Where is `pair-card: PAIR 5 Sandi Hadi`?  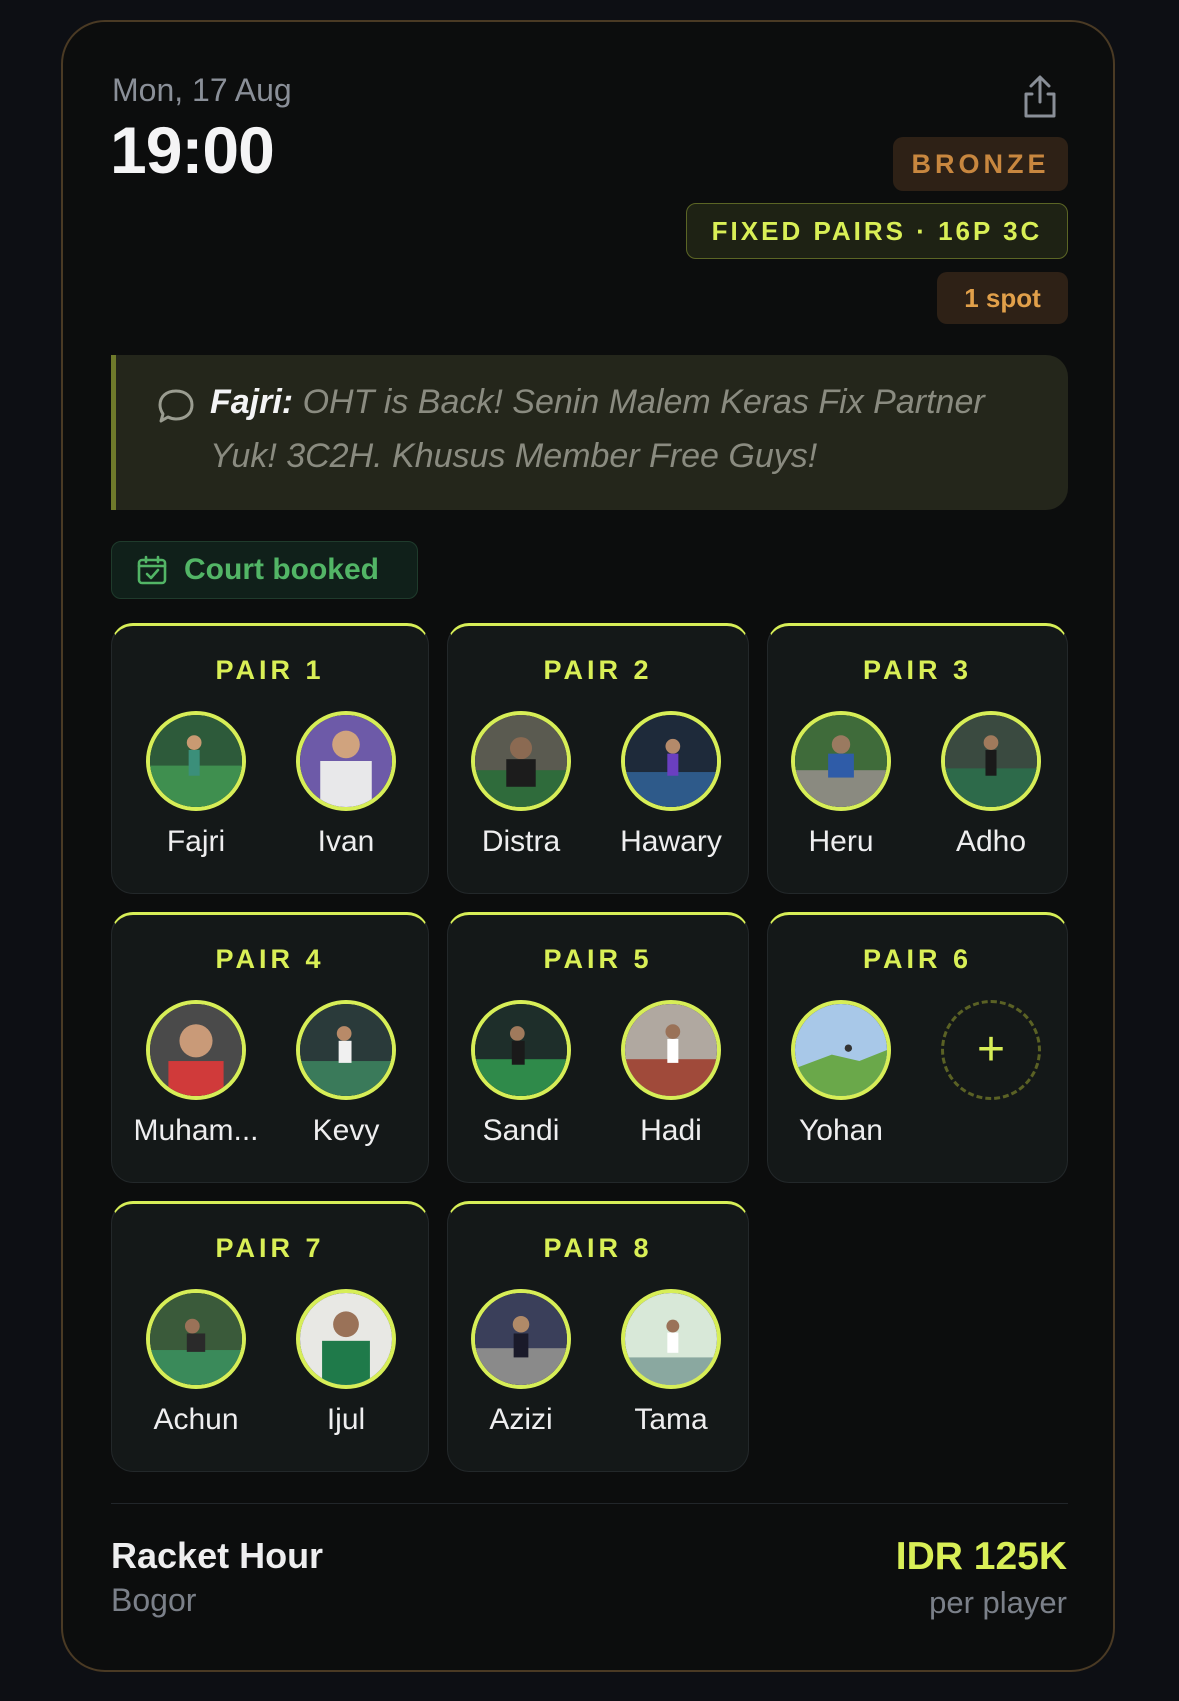
pair-card: PAIR 5 Sandi Hadi is located at coordinates (598, 1047).